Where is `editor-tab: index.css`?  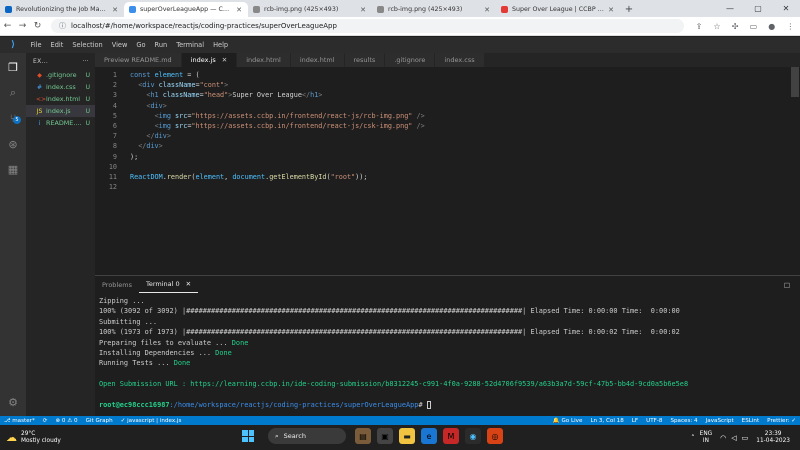 editor-tab: index.css is located at coordinates (460, 60).